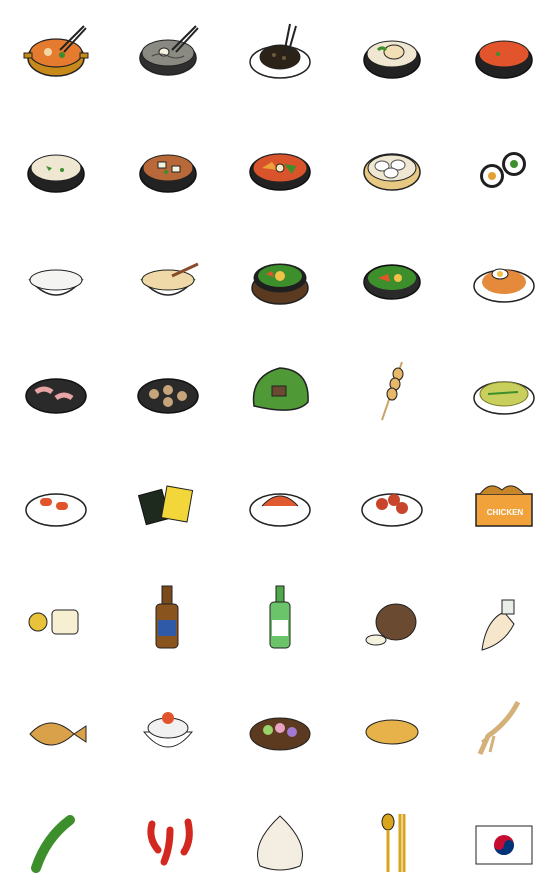 The image size is (560, 896). I want to click on rice-porridge-icon, so click(168, 280).